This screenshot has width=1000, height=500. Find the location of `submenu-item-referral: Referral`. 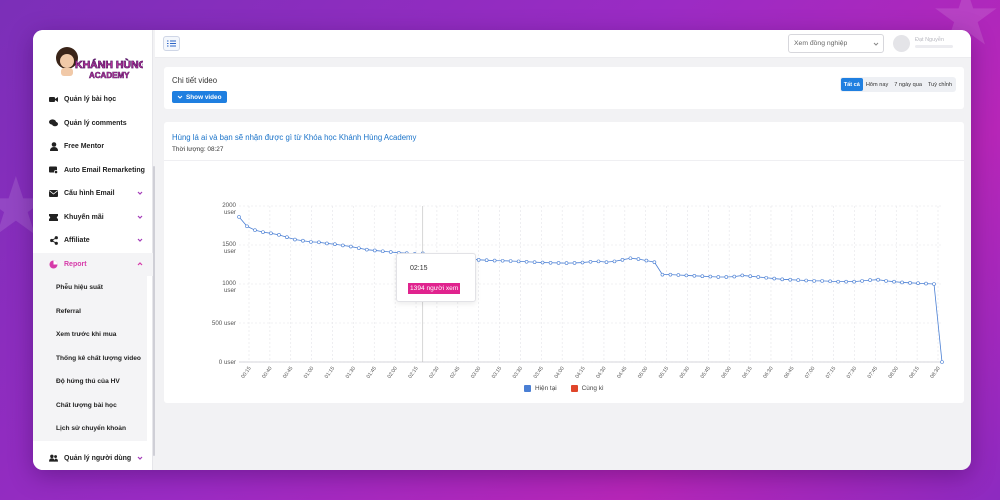

submenu-item-referral: Referral is located at coordinates (90, 312).